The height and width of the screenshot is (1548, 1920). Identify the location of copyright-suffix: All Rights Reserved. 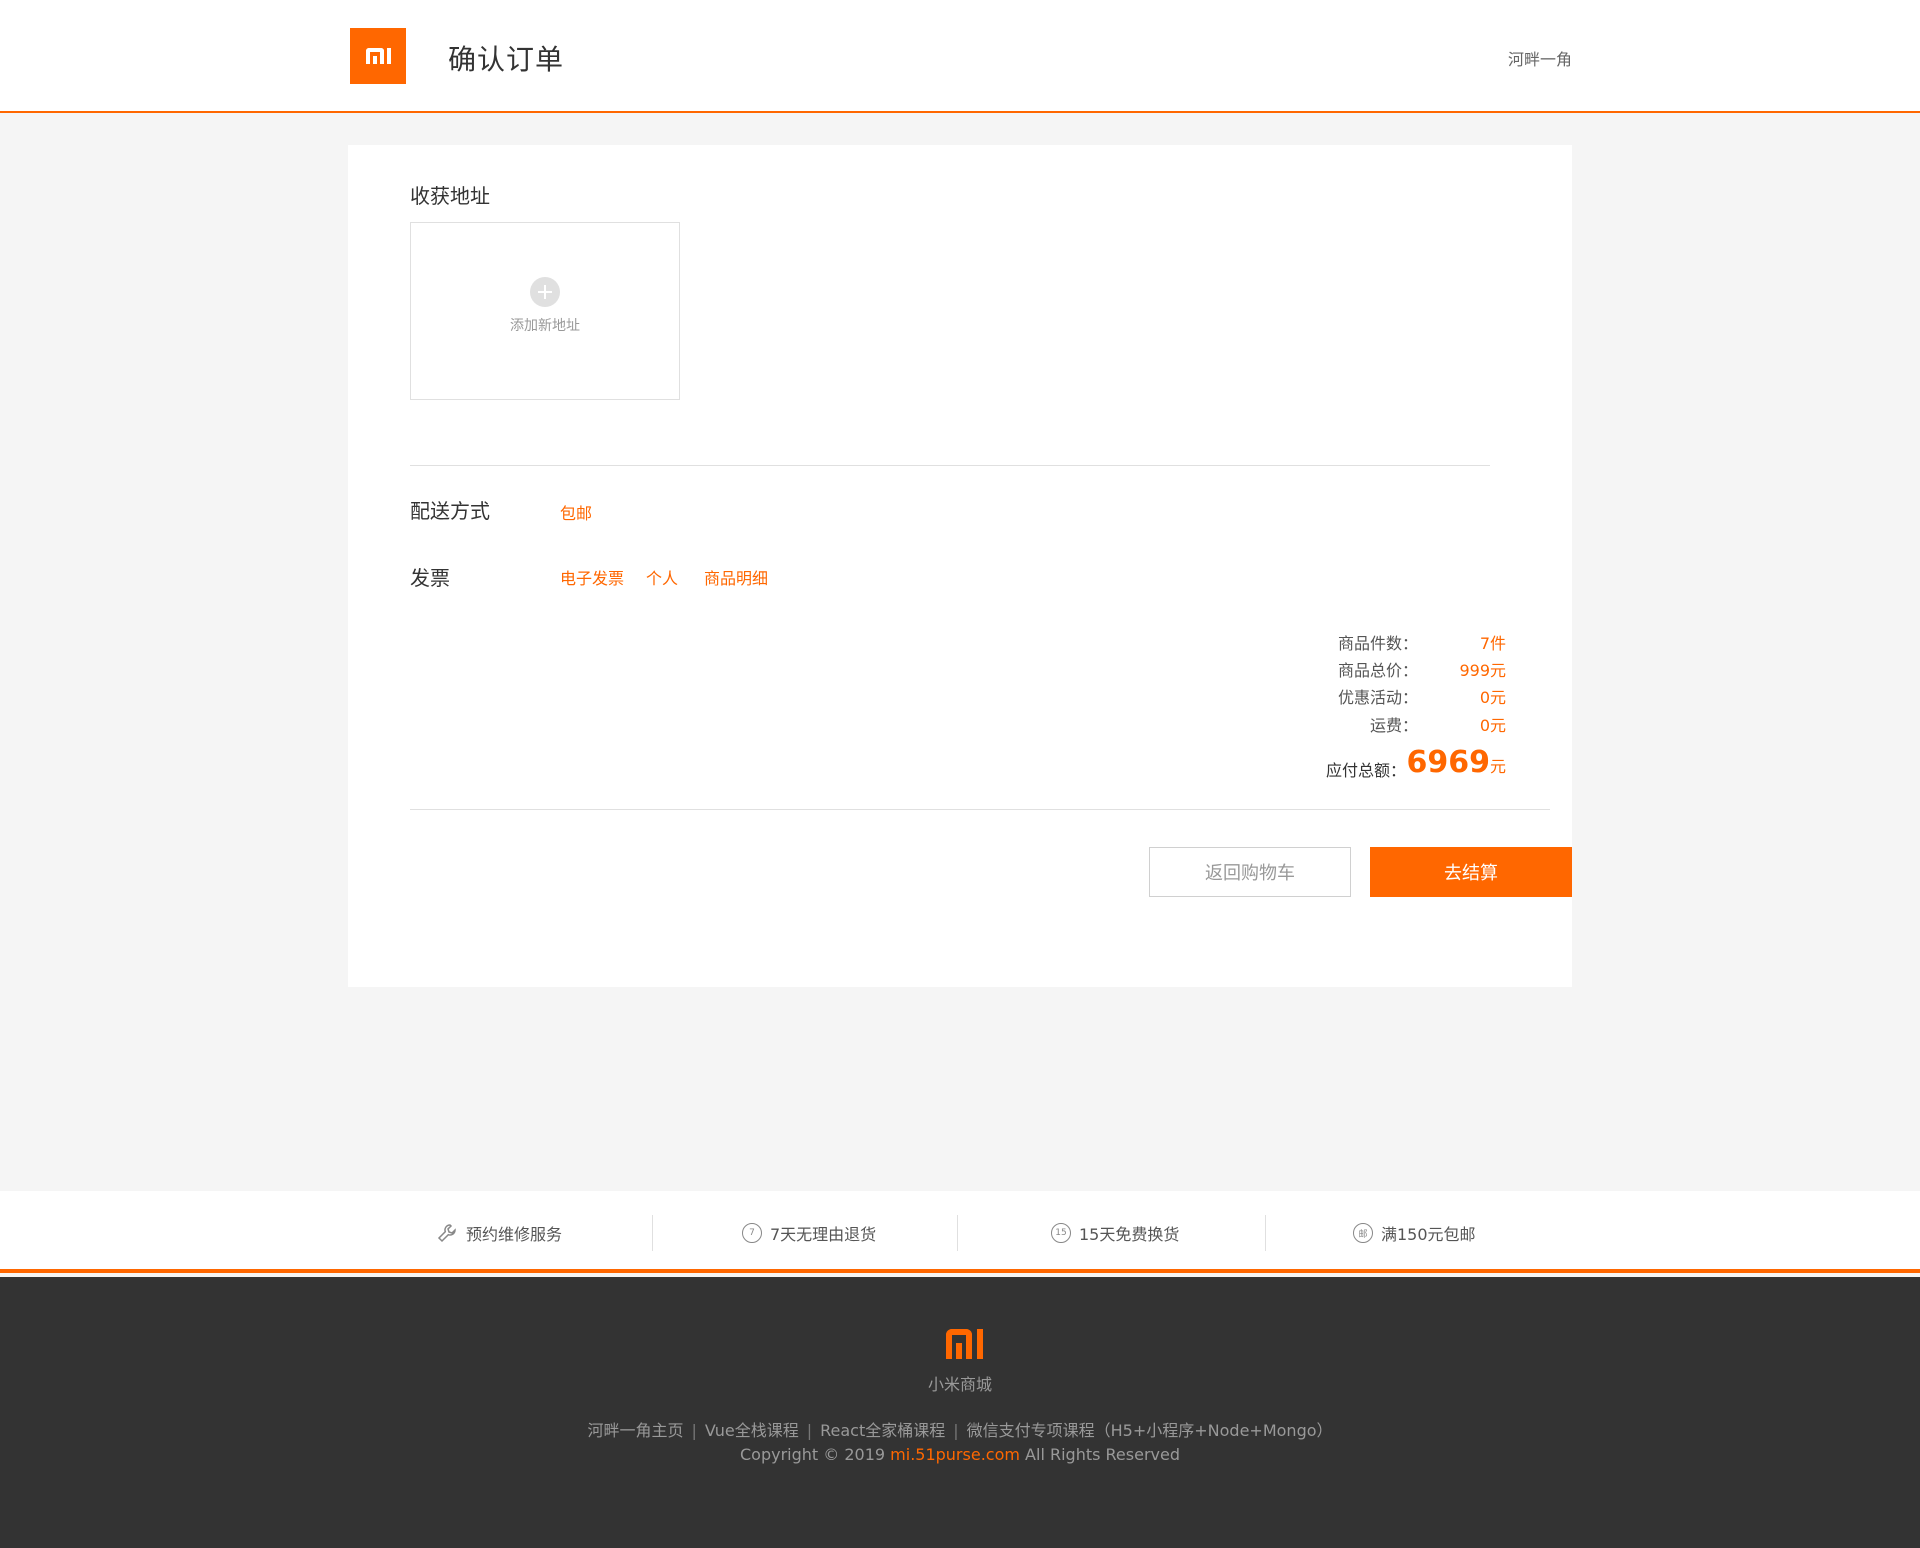
(1102, 1454).